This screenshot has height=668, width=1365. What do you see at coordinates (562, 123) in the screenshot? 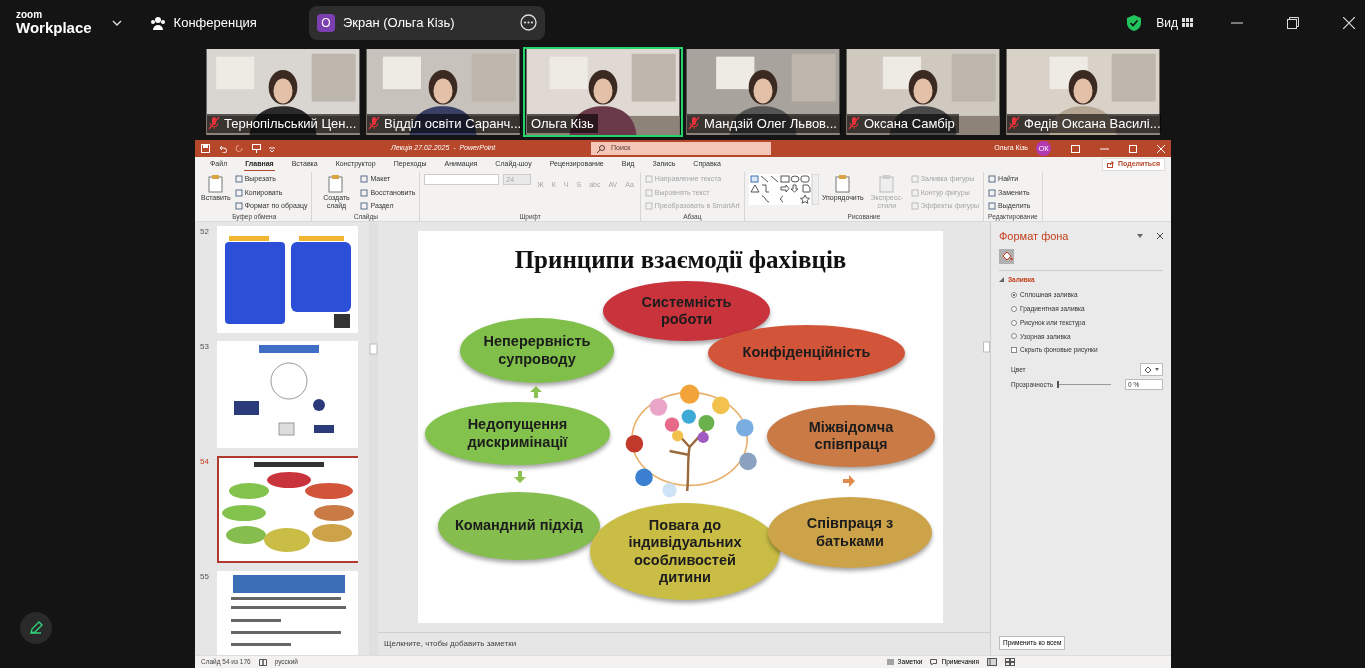
I see `participant-name: Ольга Кізь` at bounding box center [562, 123].